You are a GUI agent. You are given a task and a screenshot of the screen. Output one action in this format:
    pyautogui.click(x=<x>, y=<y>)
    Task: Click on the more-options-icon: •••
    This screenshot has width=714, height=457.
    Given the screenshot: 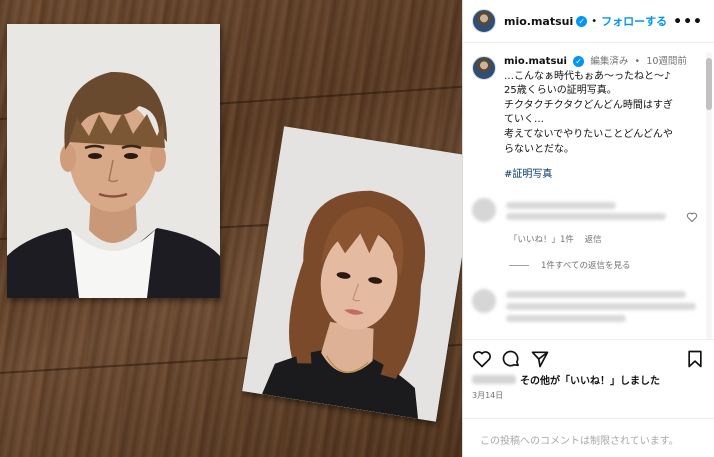 What is the action you would take?
    pyautogui.click(x=688, y=22)
    